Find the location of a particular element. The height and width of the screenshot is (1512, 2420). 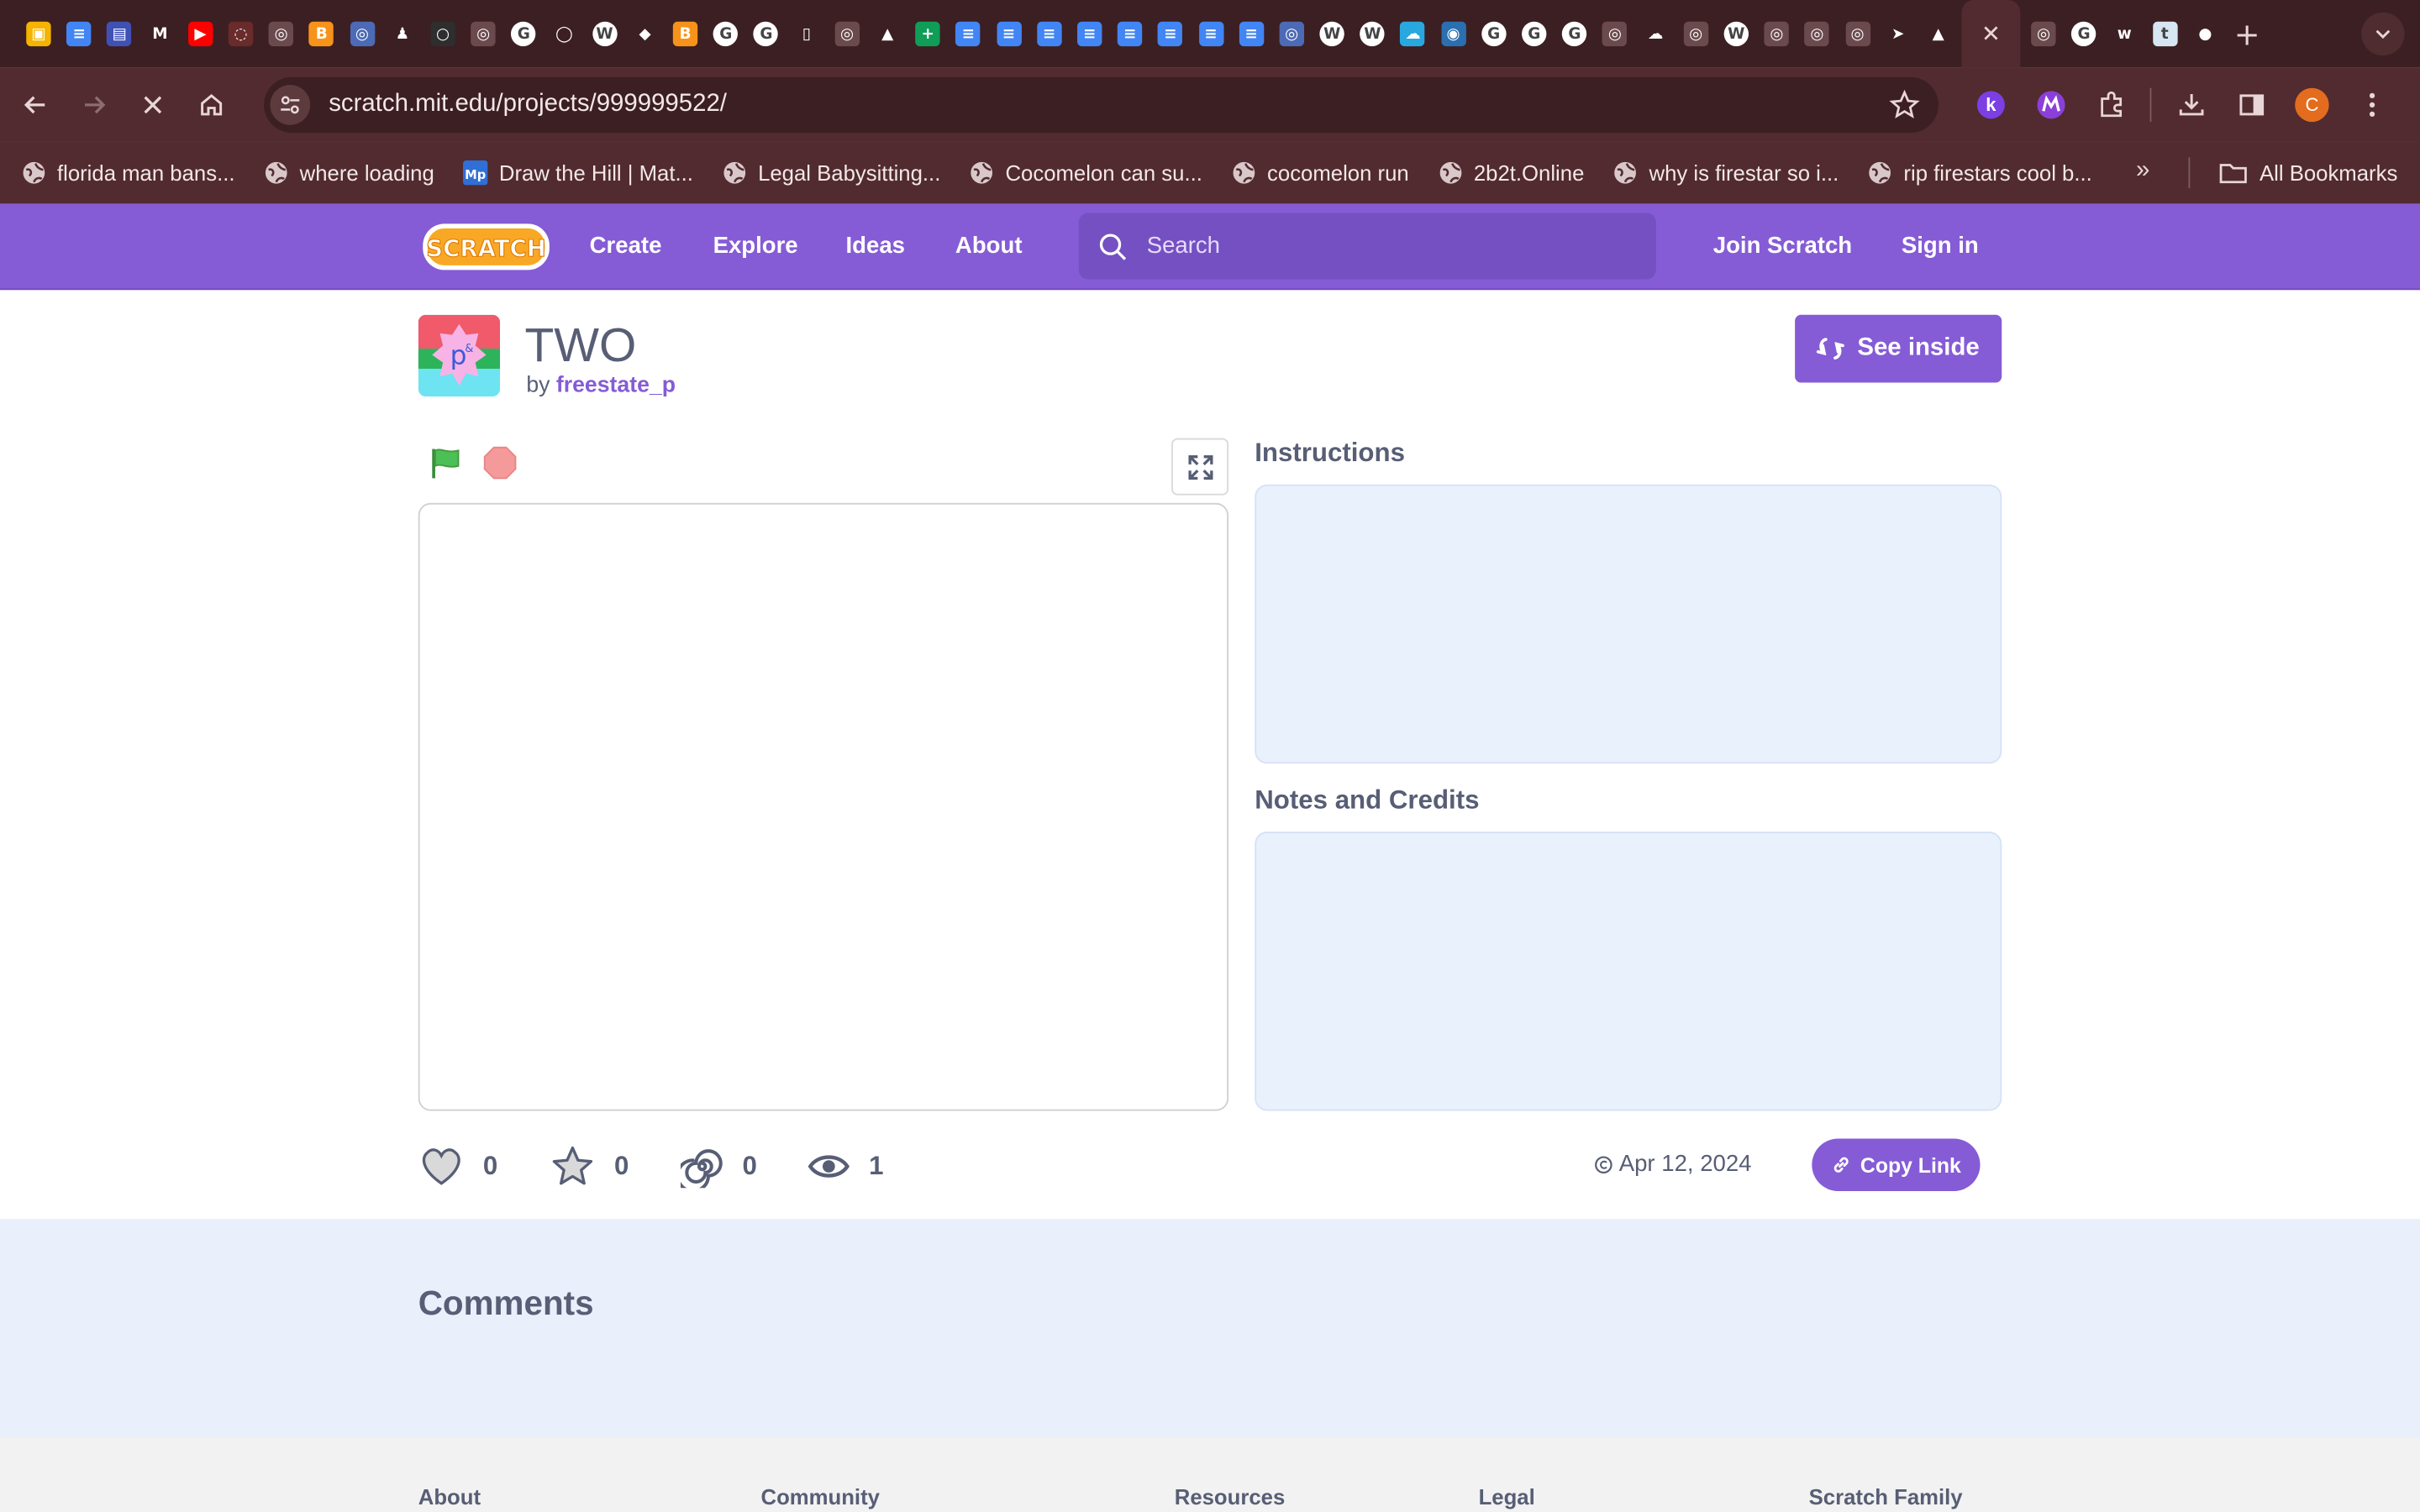

bookmark-item: cocomelon run is located at coordinates (1320, 172).